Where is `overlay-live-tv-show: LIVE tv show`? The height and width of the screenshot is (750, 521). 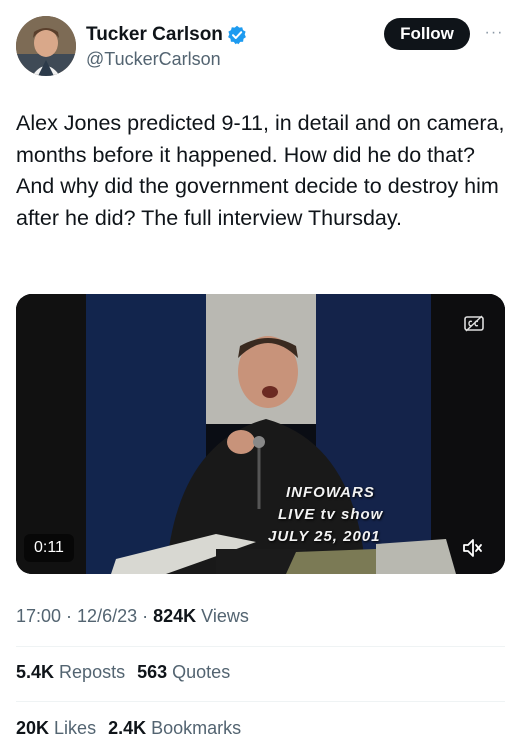 overlay-live-tv-show: LIVE tv show is located at coordinates (331, 514).